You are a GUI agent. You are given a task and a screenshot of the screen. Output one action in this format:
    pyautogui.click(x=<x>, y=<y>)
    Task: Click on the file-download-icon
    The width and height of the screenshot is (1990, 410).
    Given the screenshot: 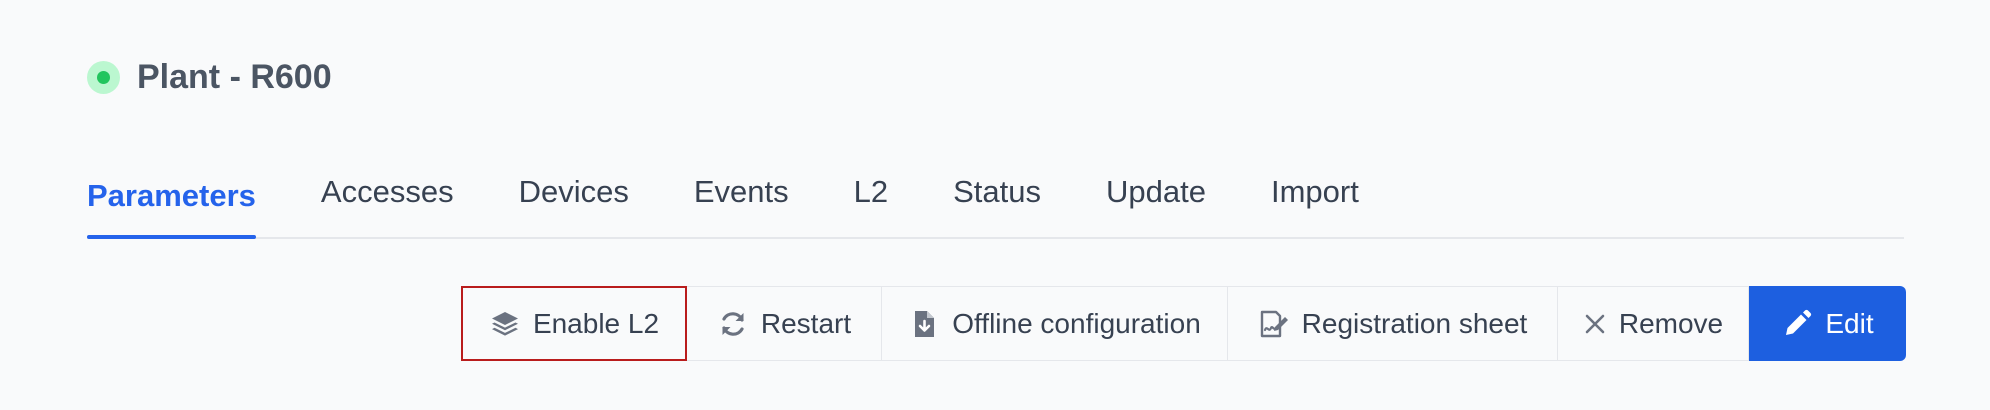 What is the action you would take?
    pyautogui.click(x=924, y=324)
    